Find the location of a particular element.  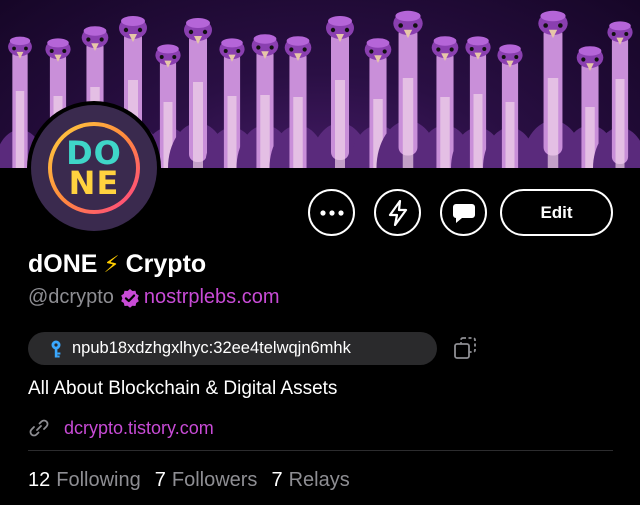

following-count: 12 is located at coordinates (39, 480).